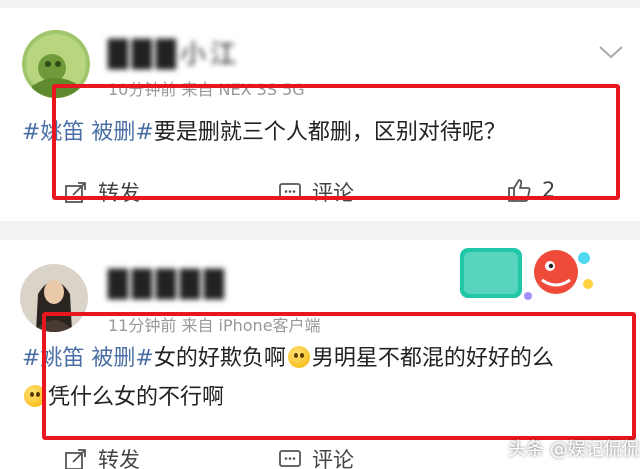 The height and width of the screenshot is (469, 640). Describe the element at coordinates (168, 285) in the screenshot. I see `username: █████` at that location.